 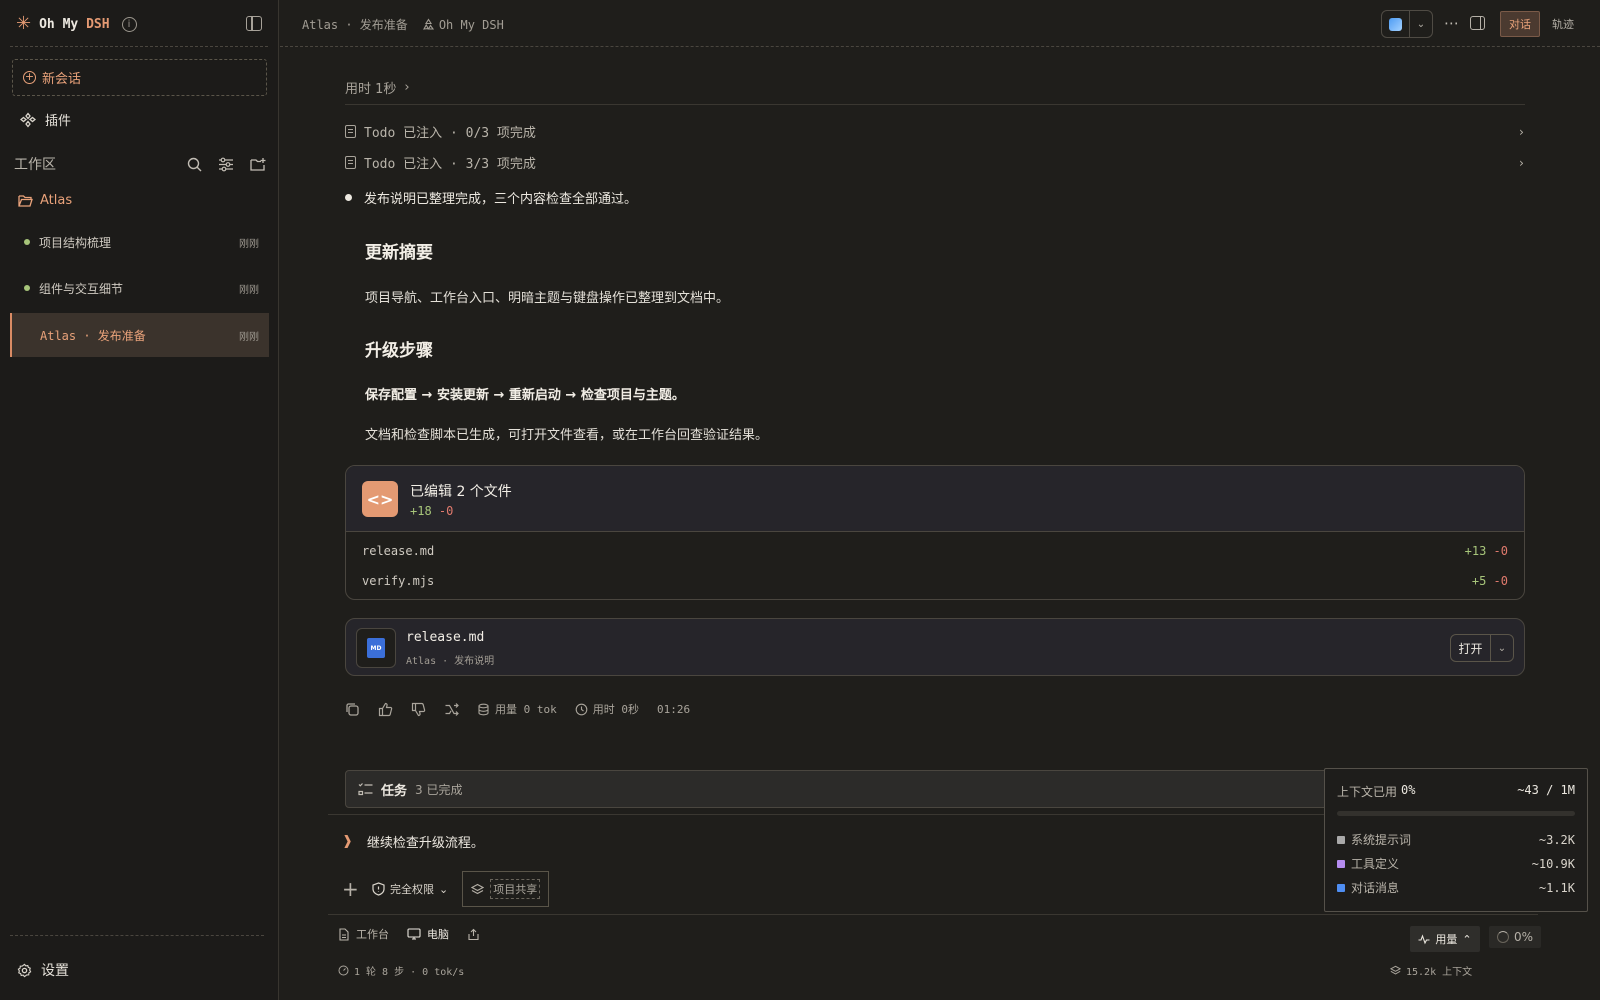 I want to click on settings-button: 设置, so click(x=43, y=970).